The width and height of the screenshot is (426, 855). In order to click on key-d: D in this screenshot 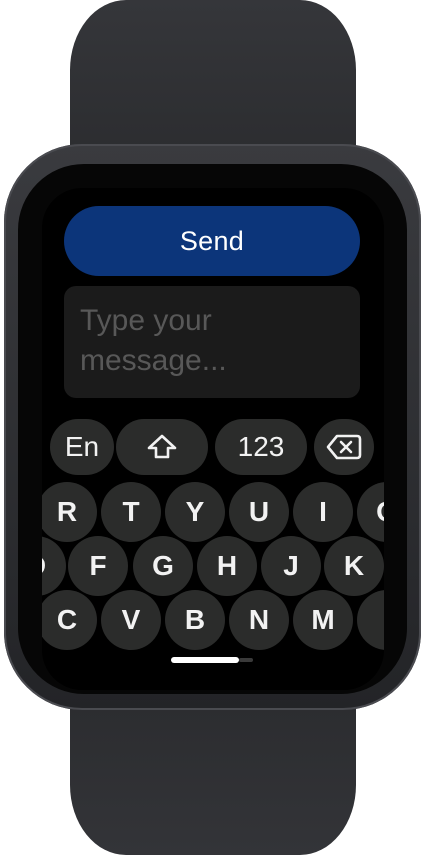, I will do `click(54, 566)`.